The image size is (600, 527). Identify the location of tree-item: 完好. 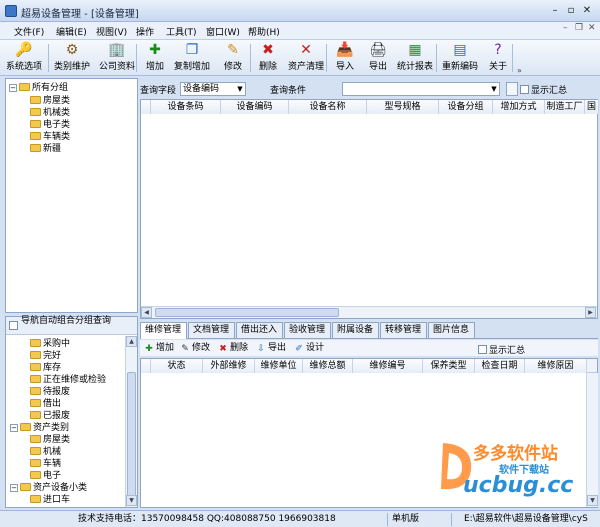
(45, 356).